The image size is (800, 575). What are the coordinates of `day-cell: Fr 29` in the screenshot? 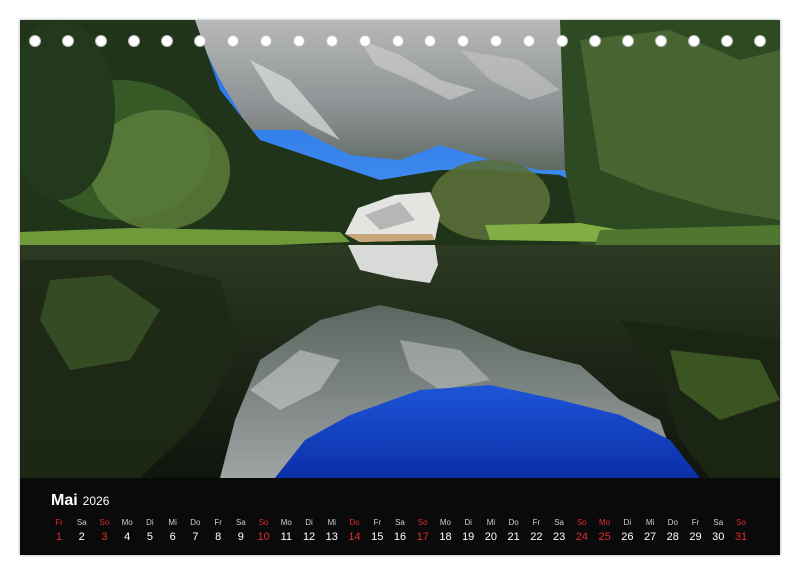 It's located at (696, 531).